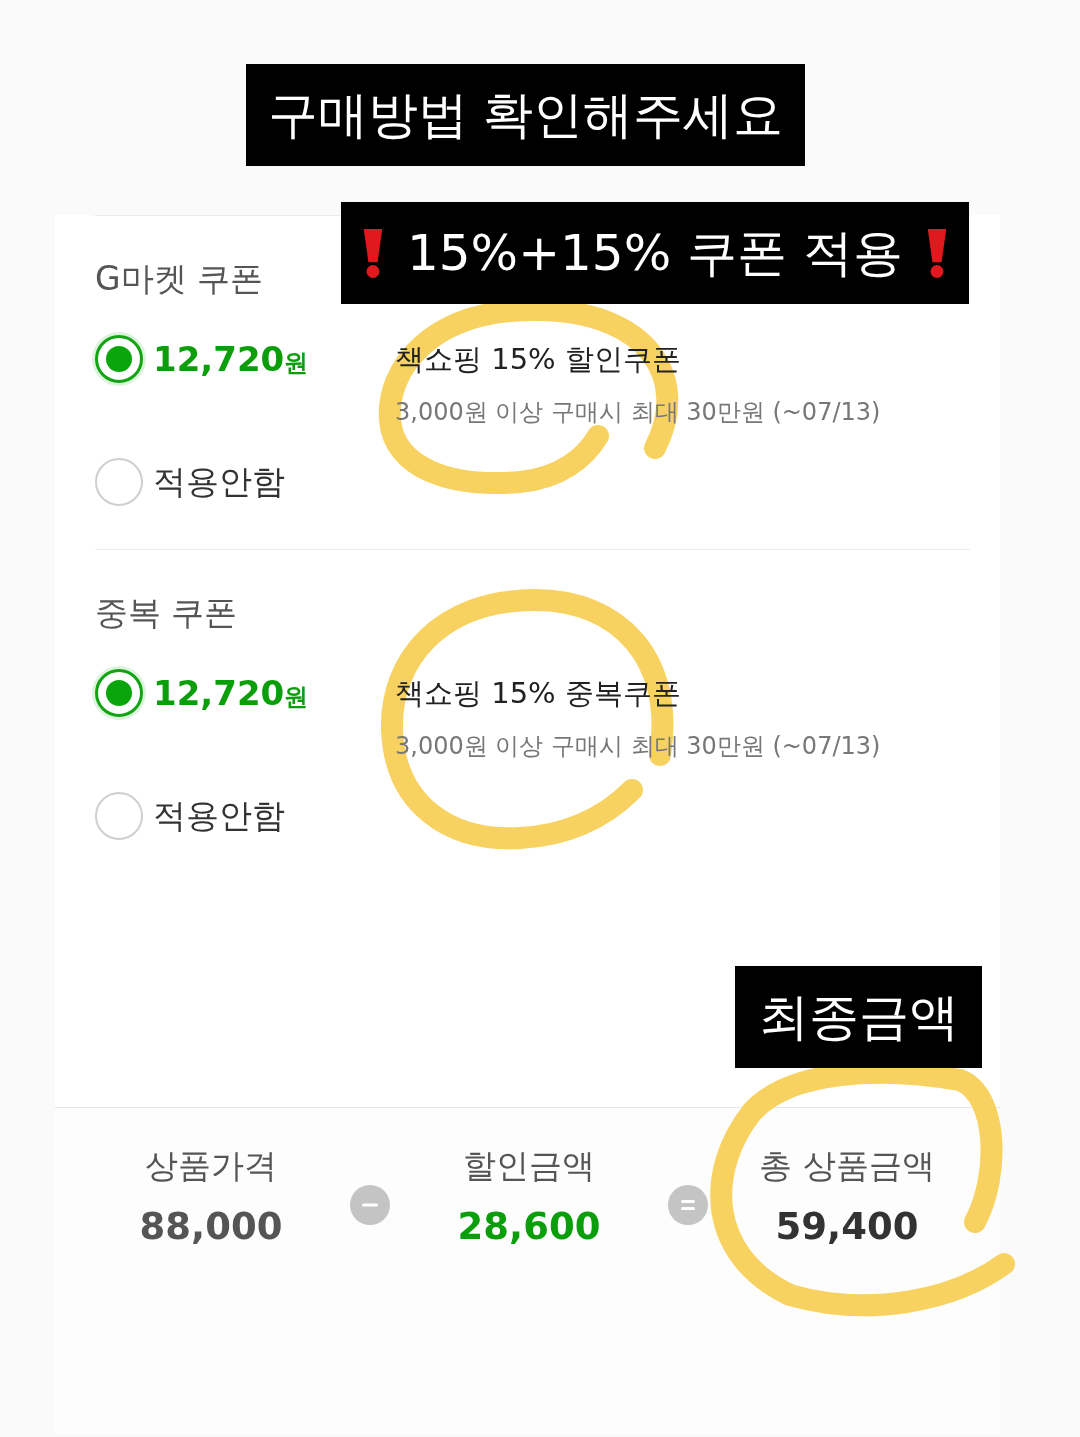  Describe the element at coordinates (847, 1227) in the screenshot. I see `summary-amount: 59,400` at that location.